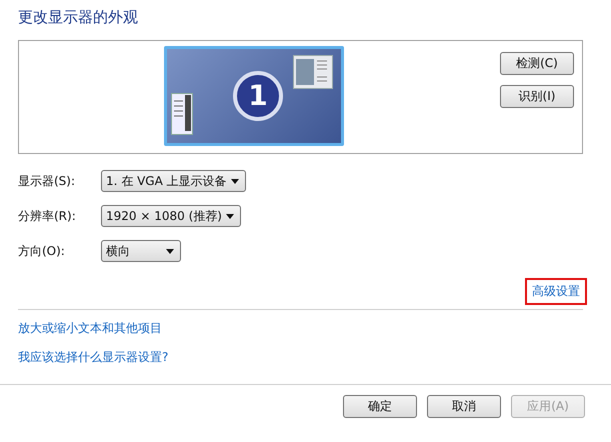  Describe the element at coordinates (537, 63) in the screenshot. I see `preview-button: 检测(C)` at that location.